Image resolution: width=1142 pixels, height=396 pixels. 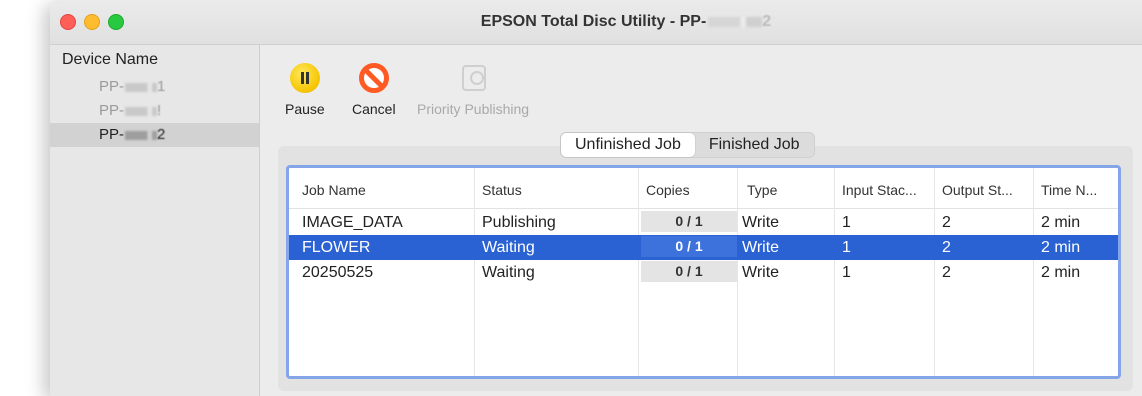 I want to click on column-header-type: Type, so click(x=762, y=190).